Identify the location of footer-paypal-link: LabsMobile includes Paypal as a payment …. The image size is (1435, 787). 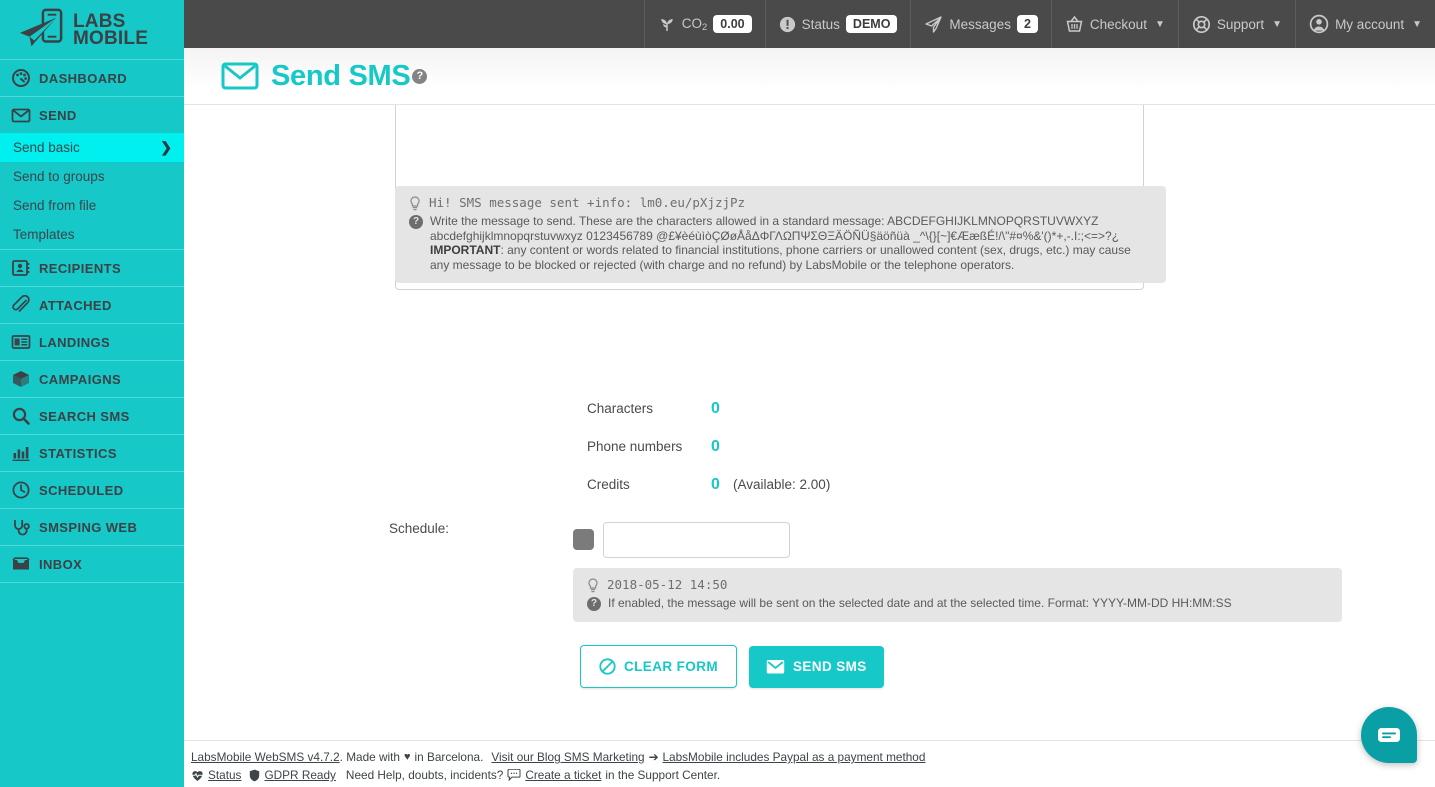
(793, 757).